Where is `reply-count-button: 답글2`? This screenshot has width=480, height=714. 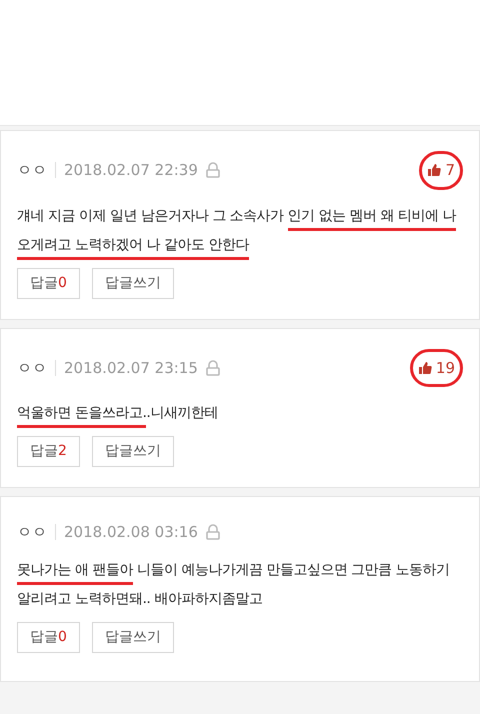
reply-count-button: 답글2 is located at coordinates (48, 451).